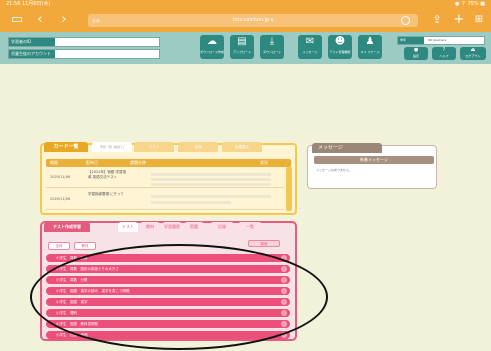  Describe the element at coordinates (92, 163) in the screenshot. I see `col-distributed: 配布日` at that location.